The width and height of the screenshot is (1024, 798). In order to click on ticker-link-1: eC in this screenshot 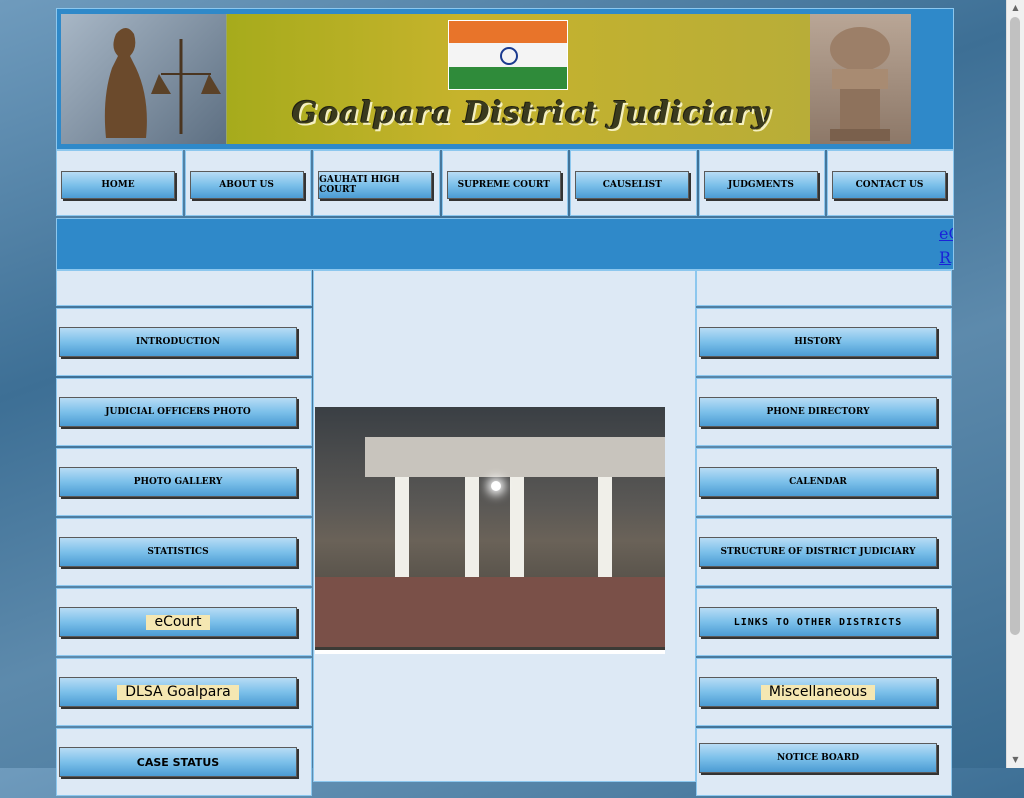, I will do `click(946, 233)`.